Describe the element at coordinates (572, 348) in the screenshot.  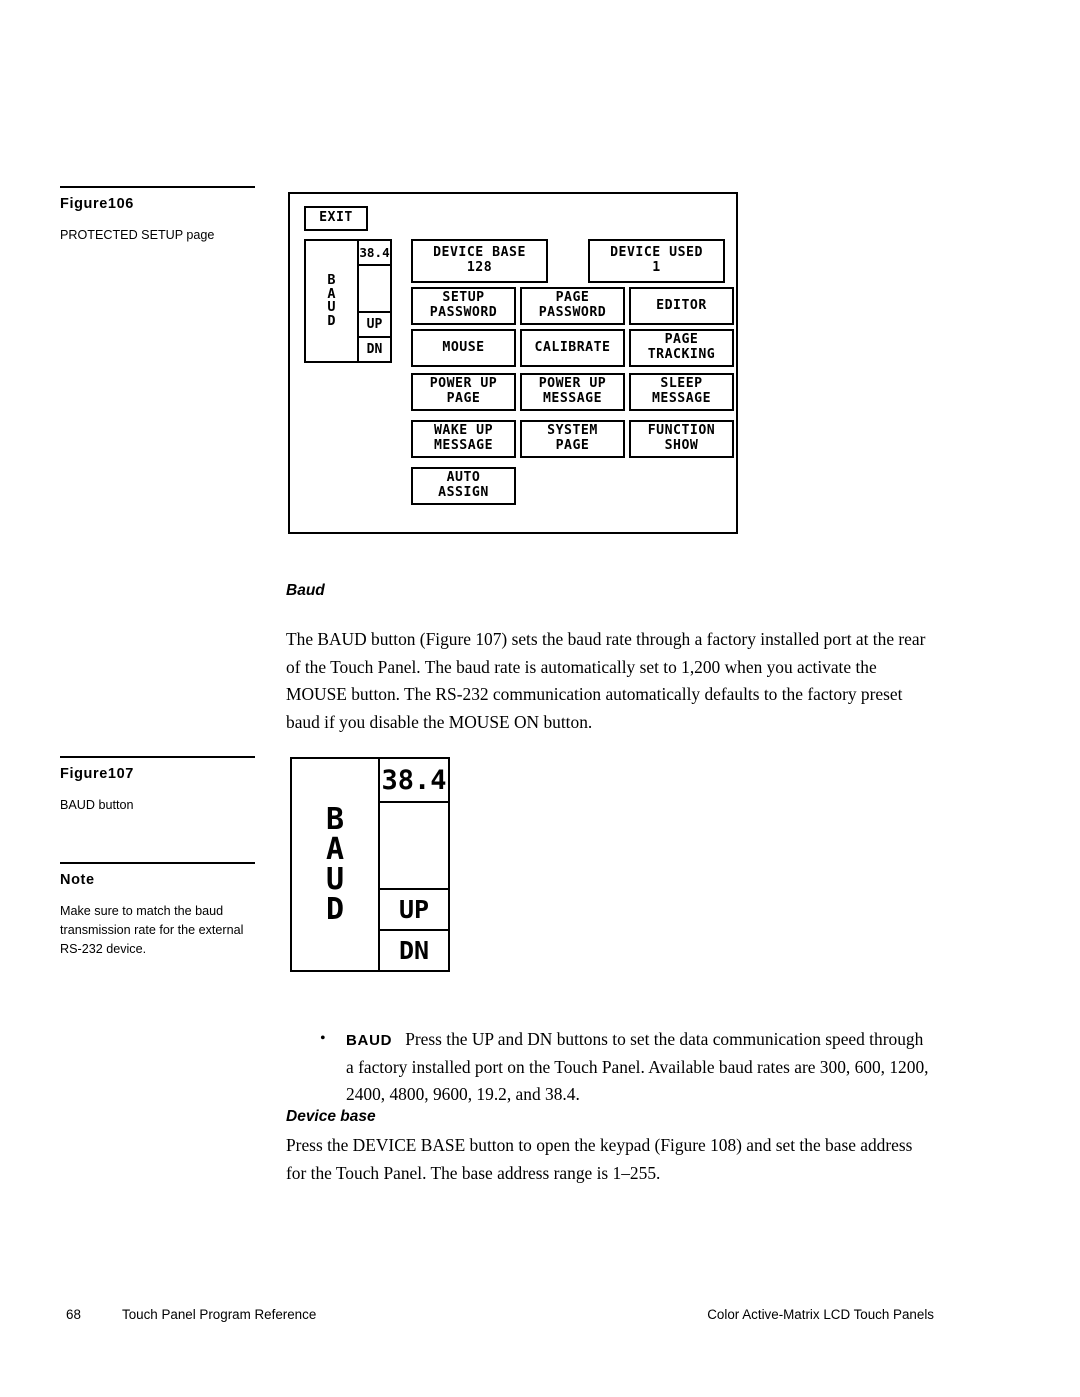
I see `calibrate-button: CALIBRATE` at that location.